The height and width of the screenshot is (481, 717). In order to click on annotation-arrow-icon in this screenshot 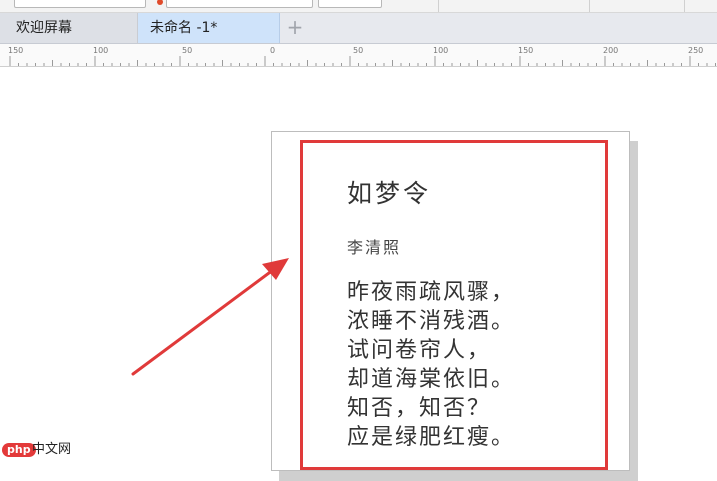, I will do `click(210, 317)`.